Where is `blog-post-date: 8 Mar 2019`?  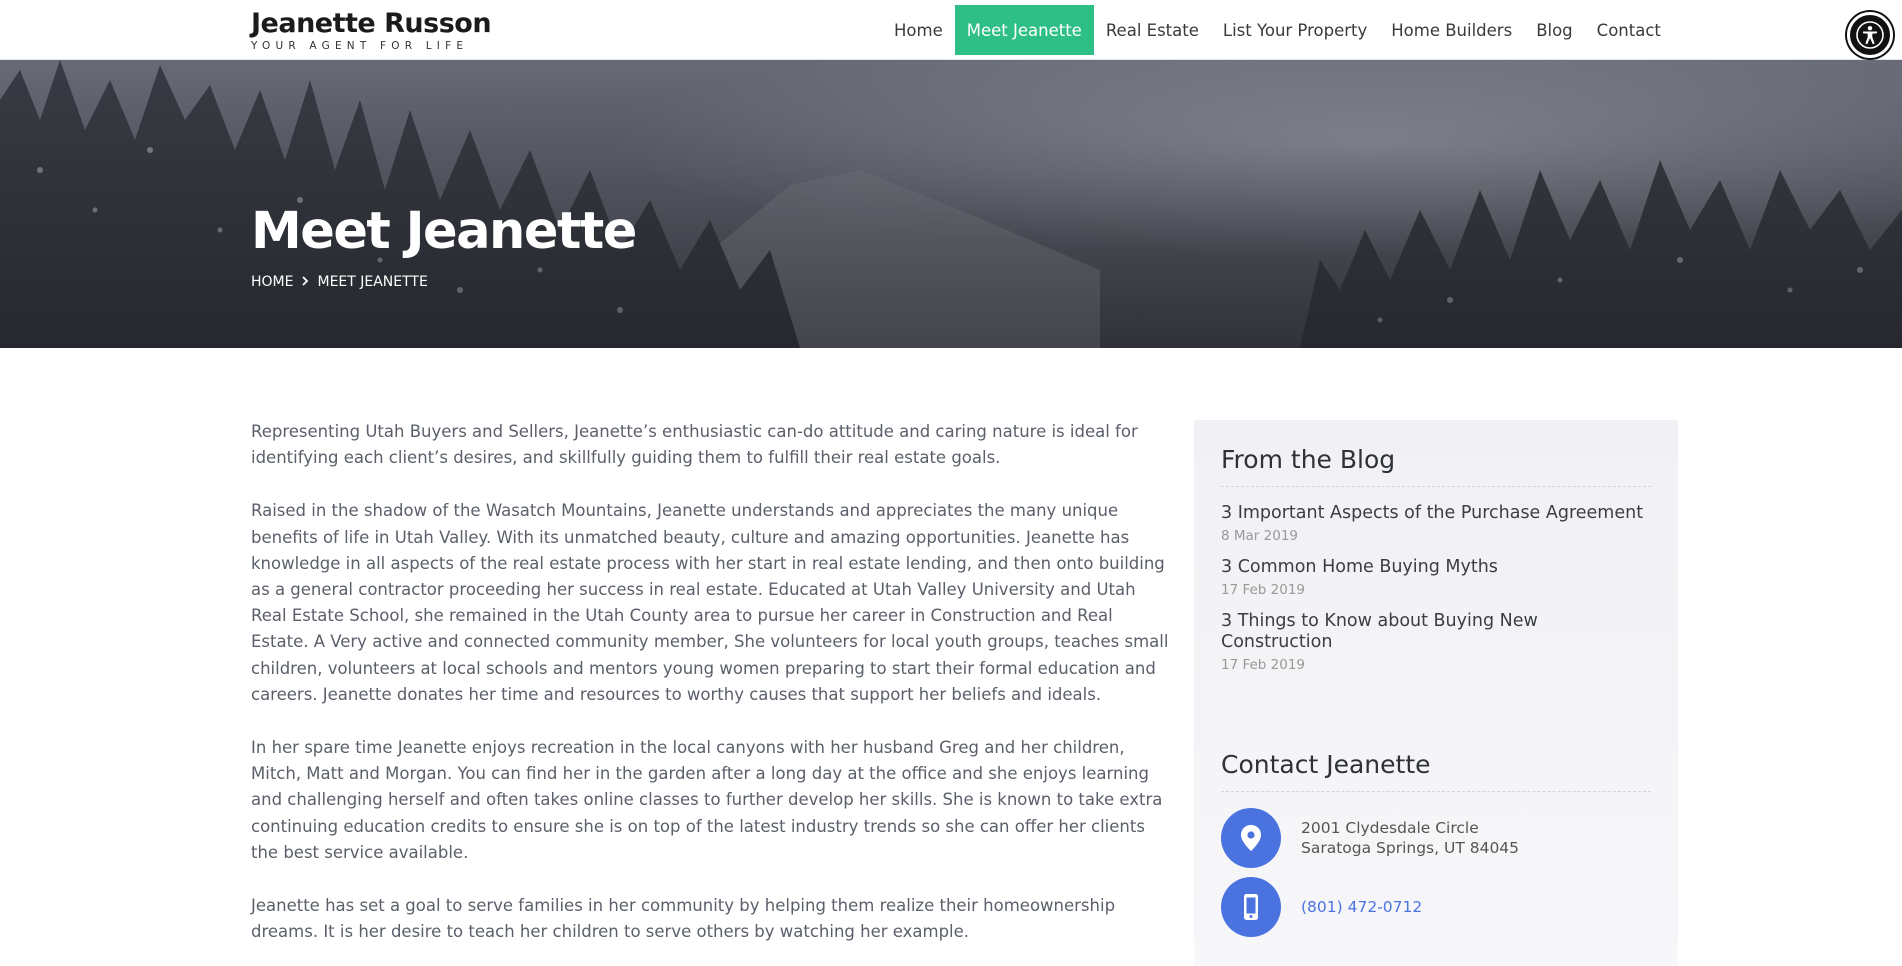
blog-post-date: 8 Mar 2019 is located at coordinates (1259, 536).